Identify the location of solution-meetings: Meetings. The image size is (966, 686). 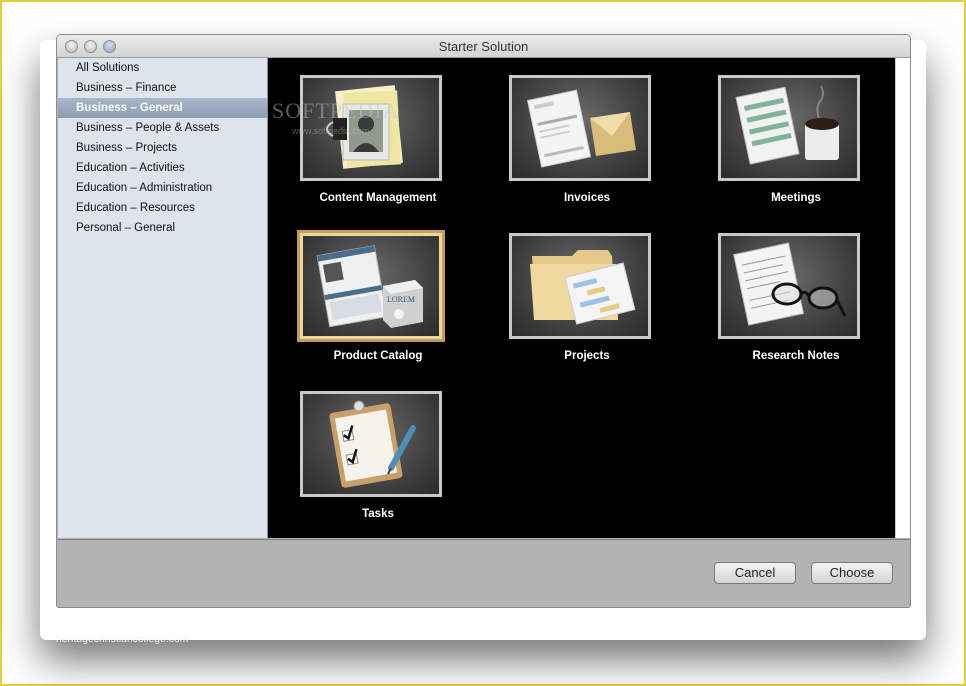
(778, 150).